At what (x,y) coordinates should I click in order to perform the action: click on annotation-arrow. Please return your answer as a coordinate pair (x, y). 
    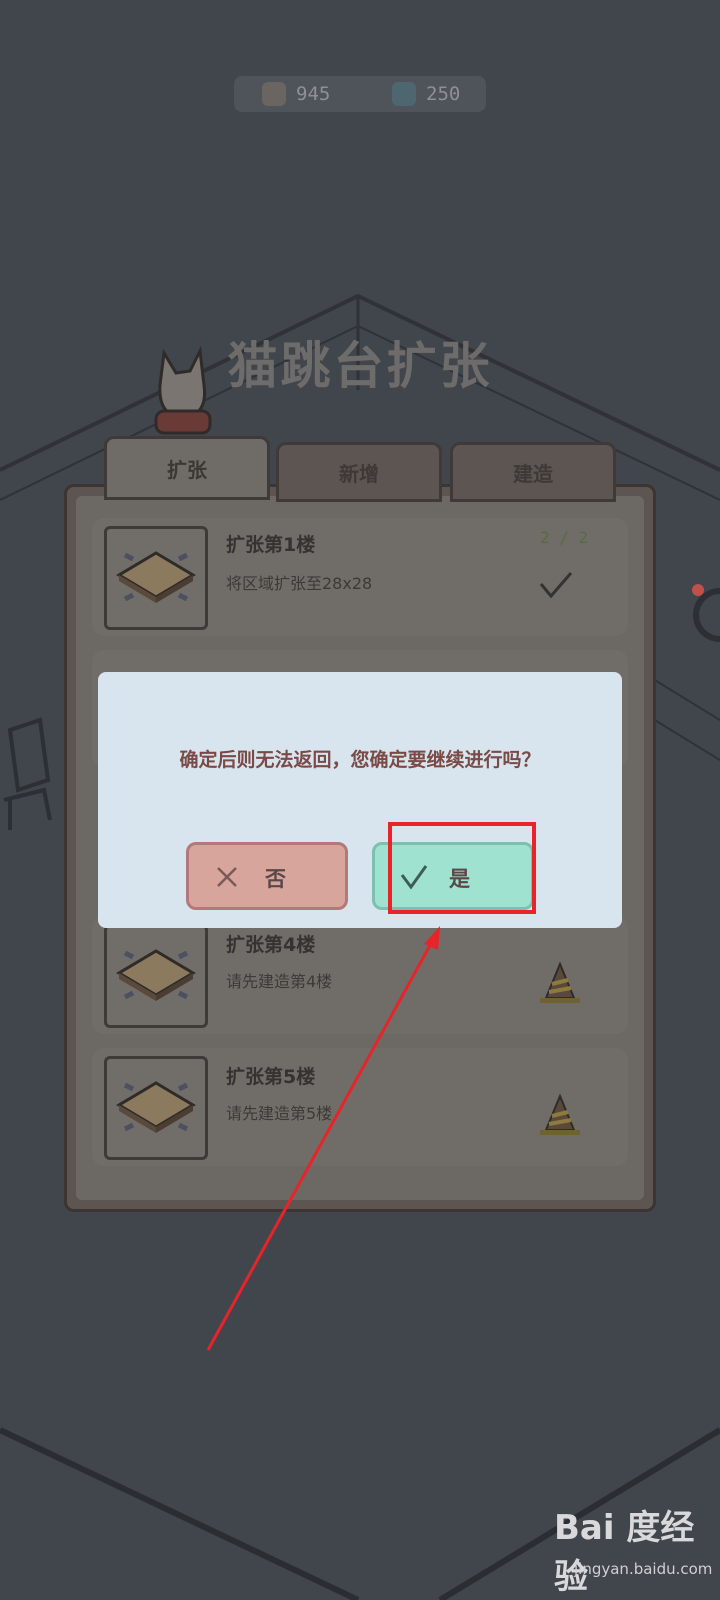
    Looking at the image, I should click on (323, 1138).